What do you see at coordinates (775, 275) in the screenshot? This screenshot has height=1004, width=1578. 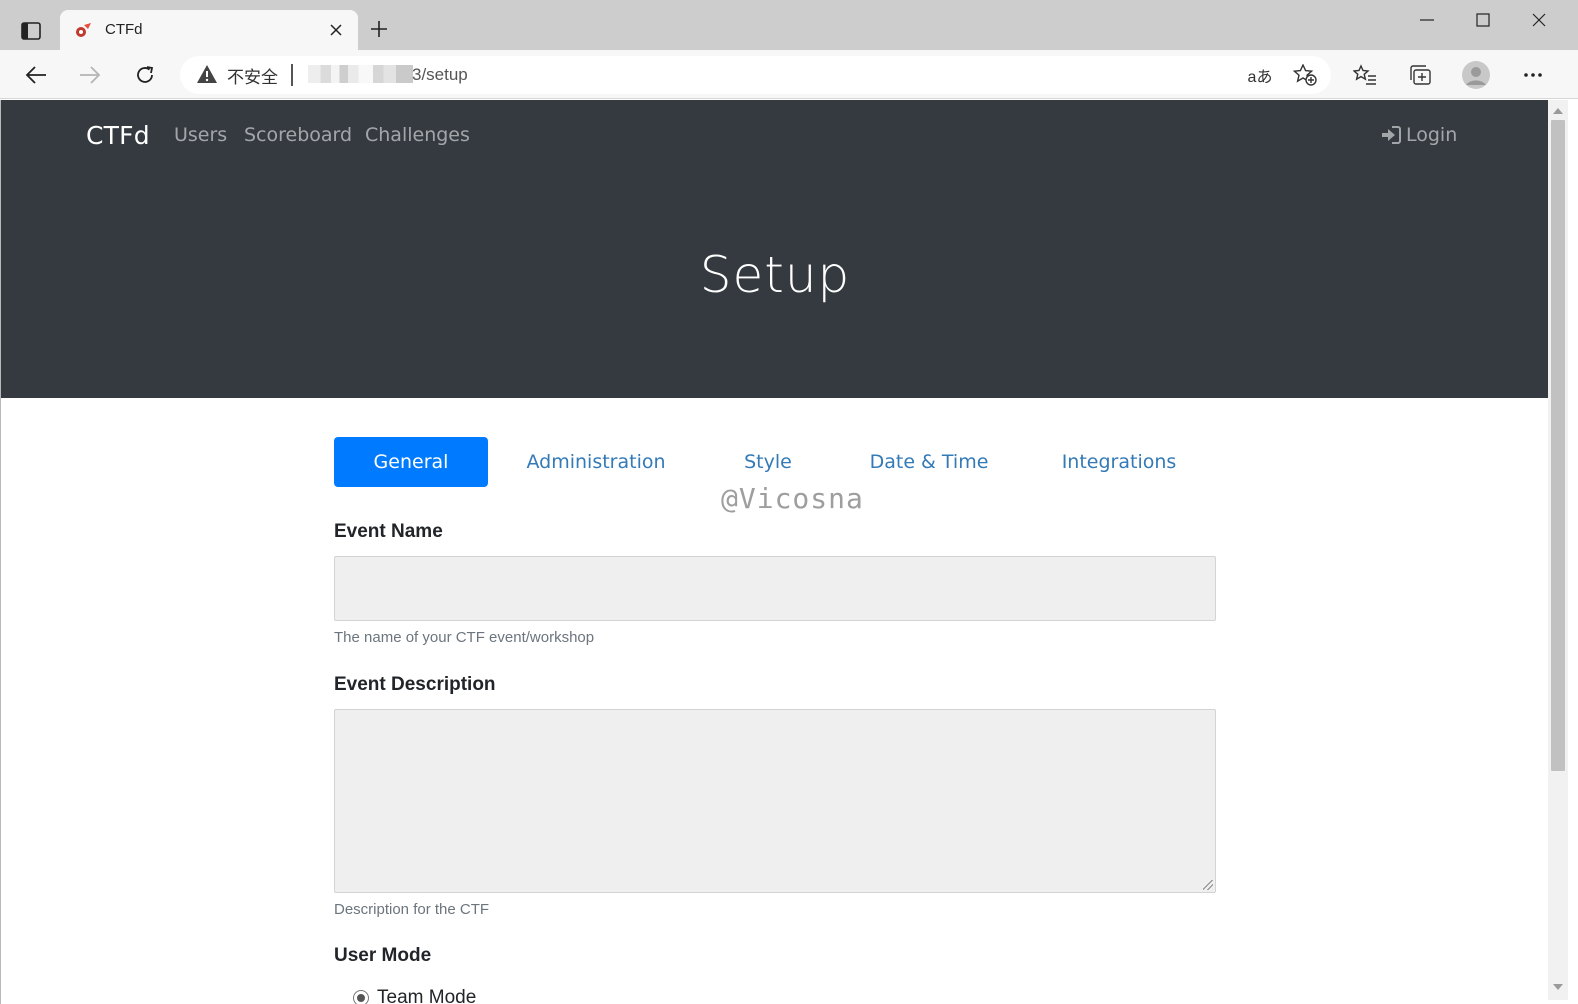 I see `page-title: Setup` at bounding box center [775, 275].